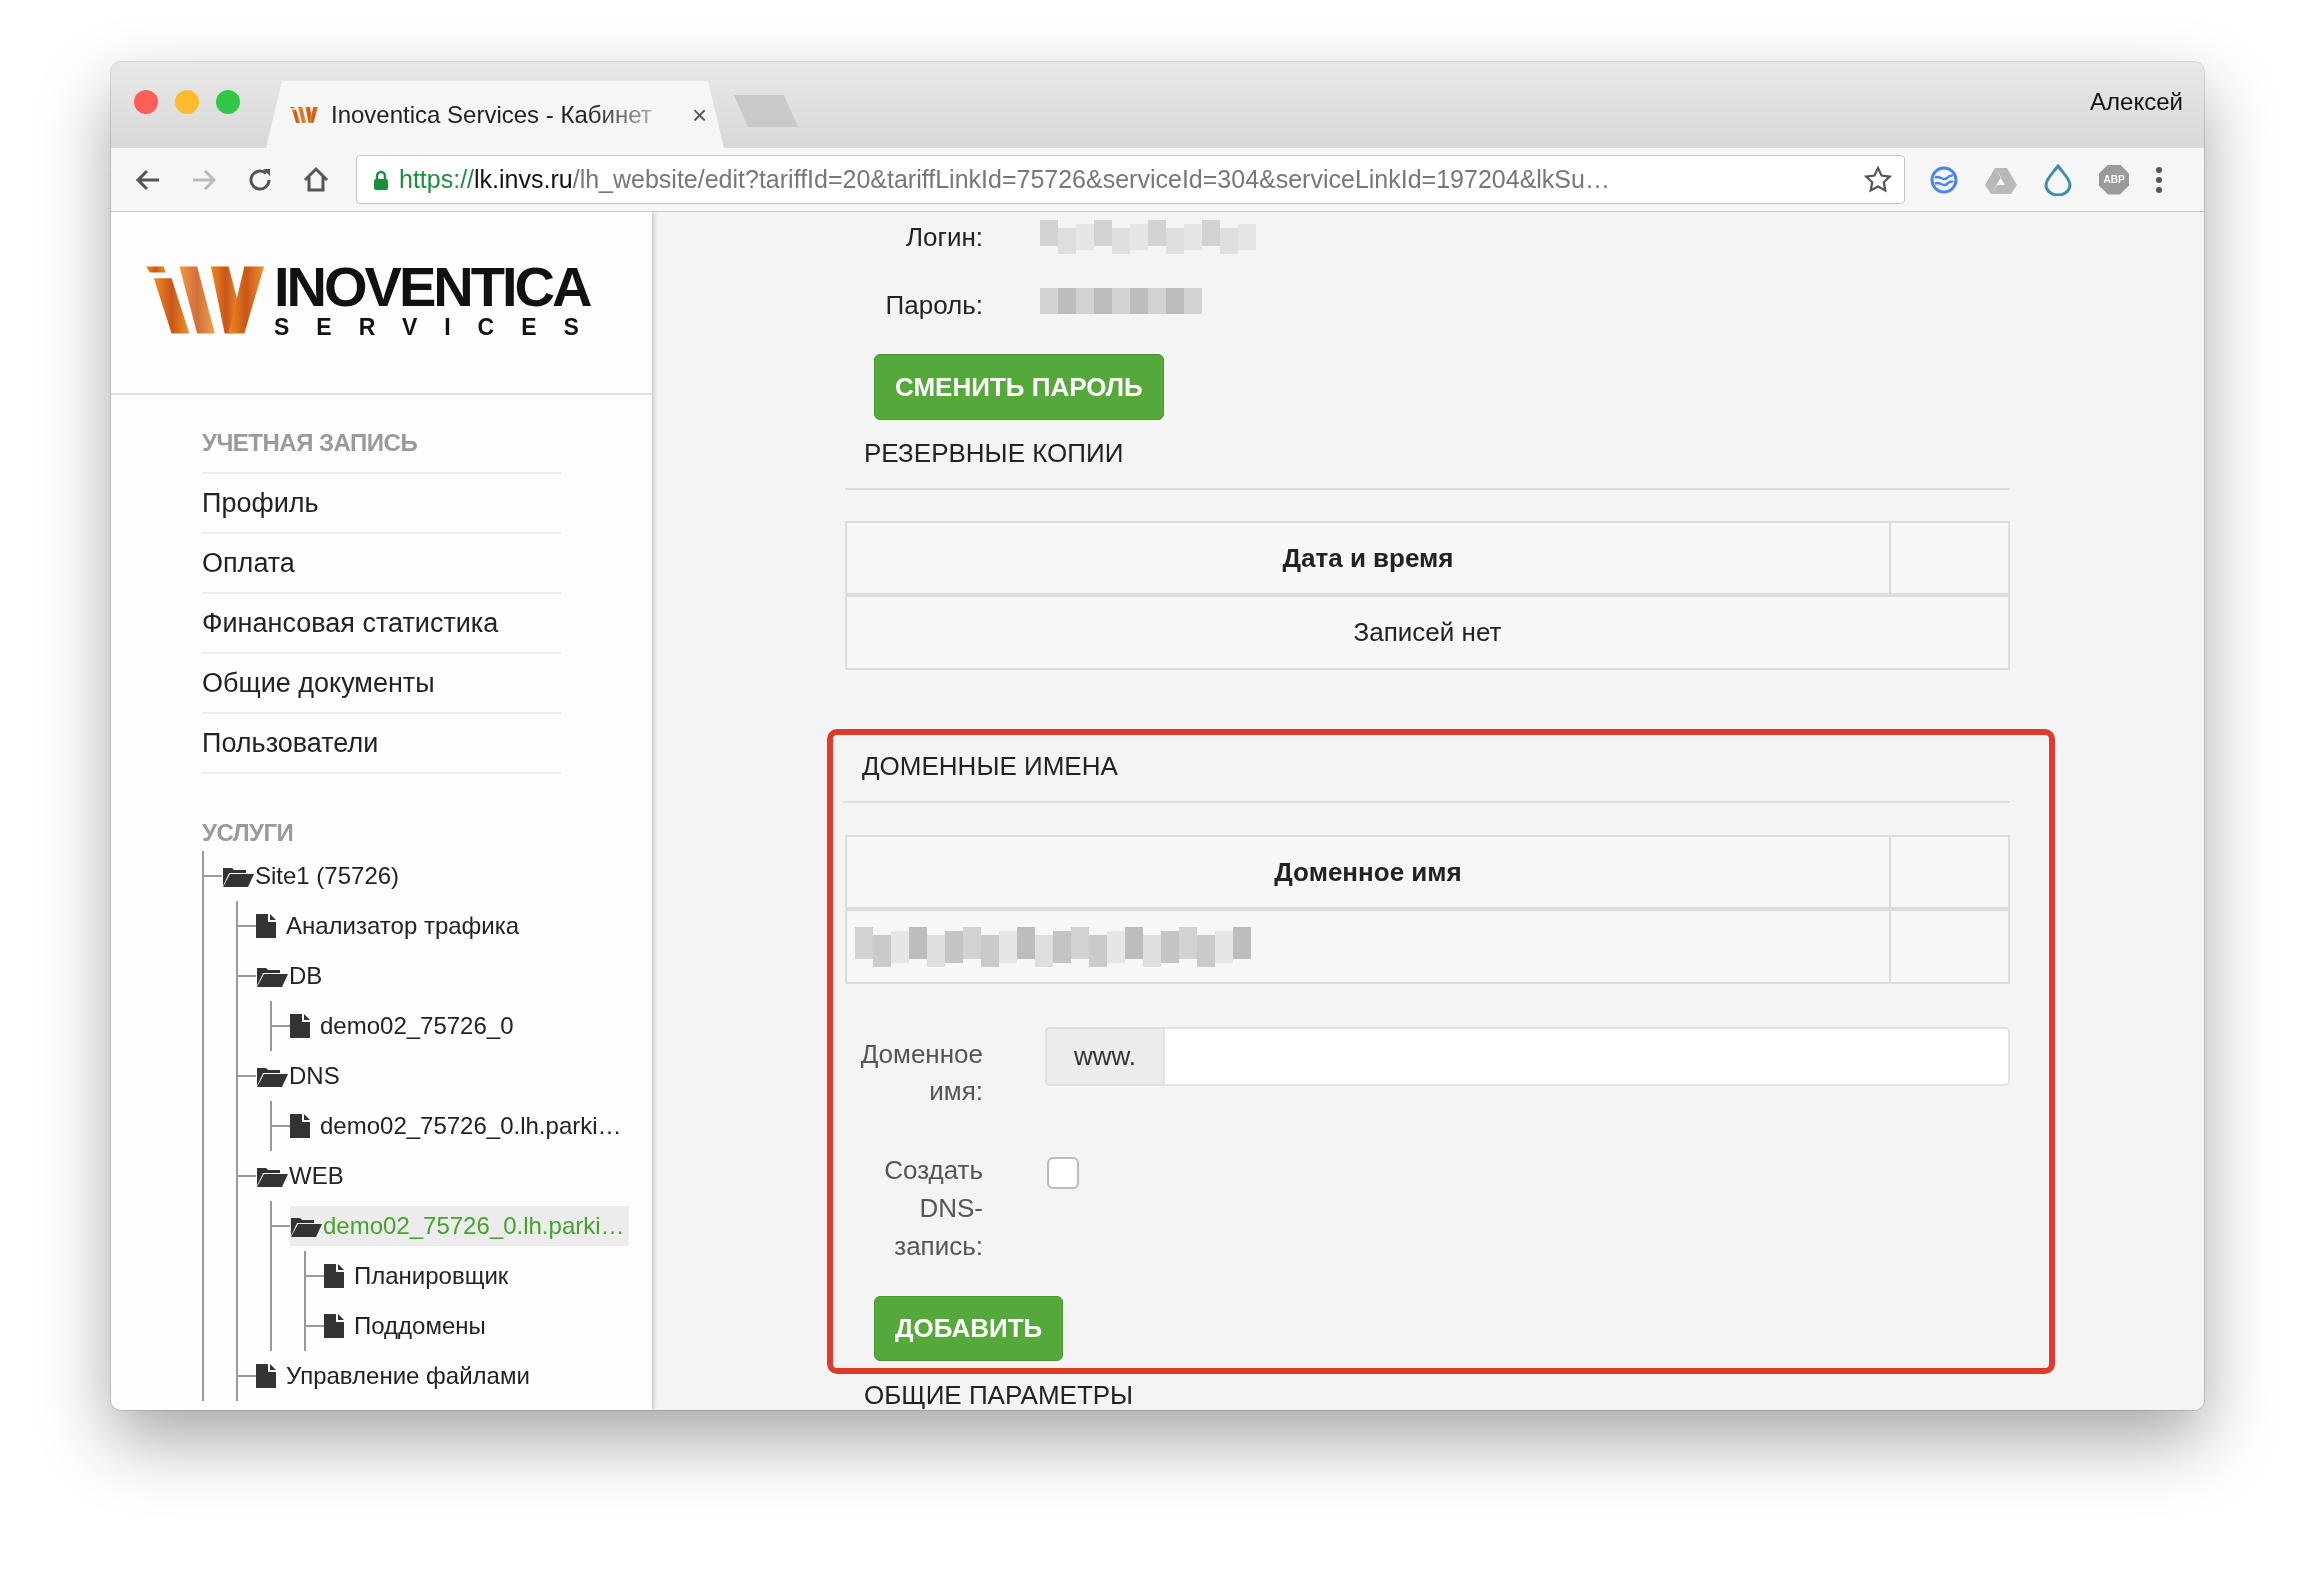  I want to click on field-label: Логин:, so click(943, 237).